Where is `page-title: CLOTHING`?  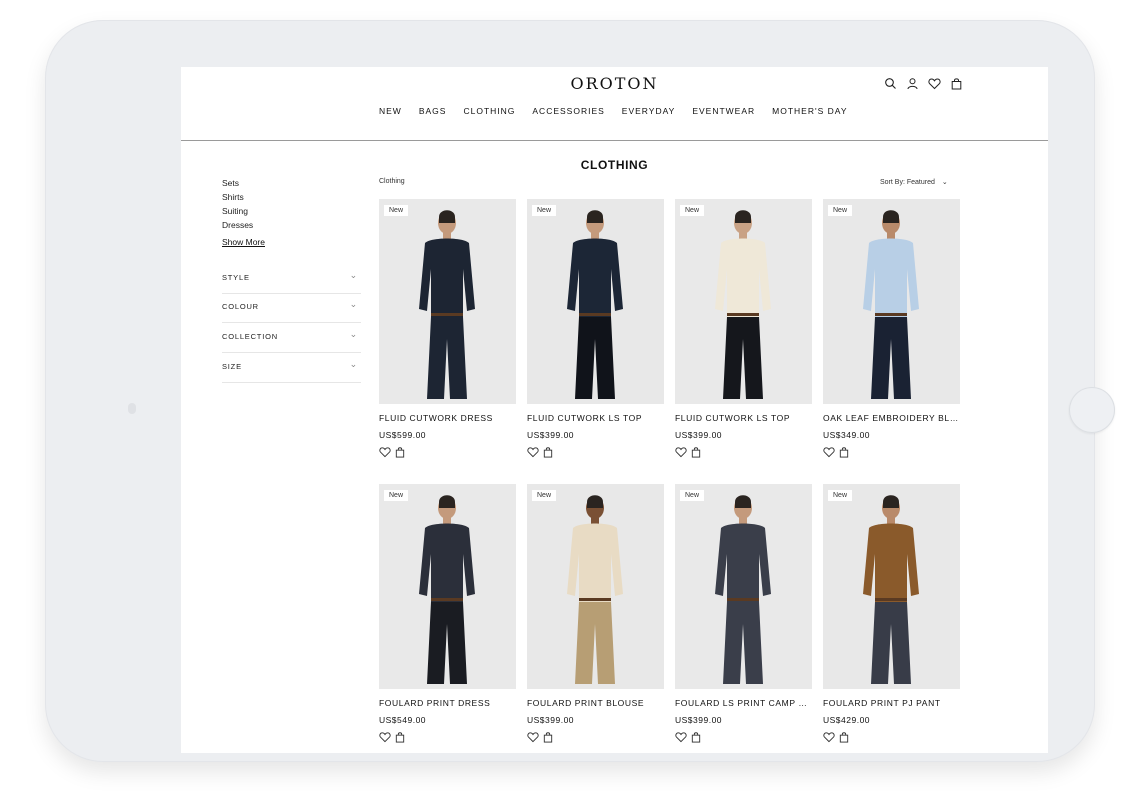
page-title: CLOTHING is located at coordinates (614, 165).